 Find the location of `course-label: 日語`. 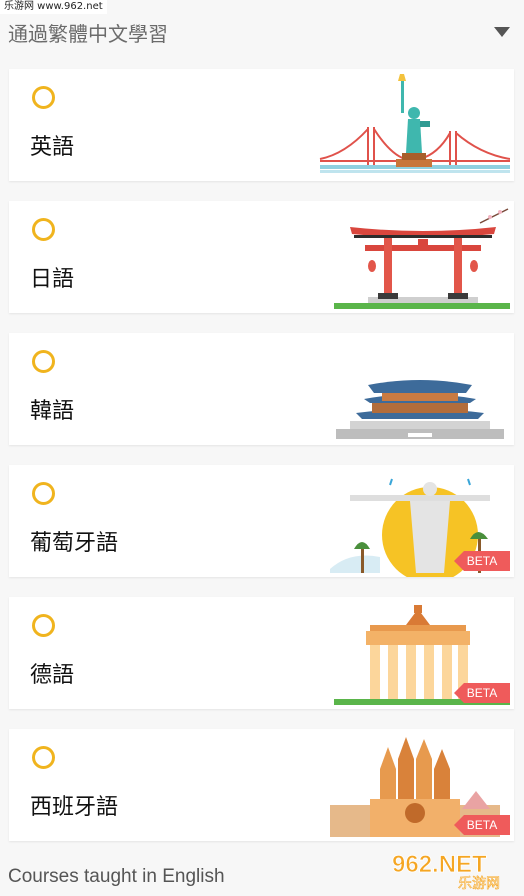

course-label: 日語 is located at coordinates (52, 279).